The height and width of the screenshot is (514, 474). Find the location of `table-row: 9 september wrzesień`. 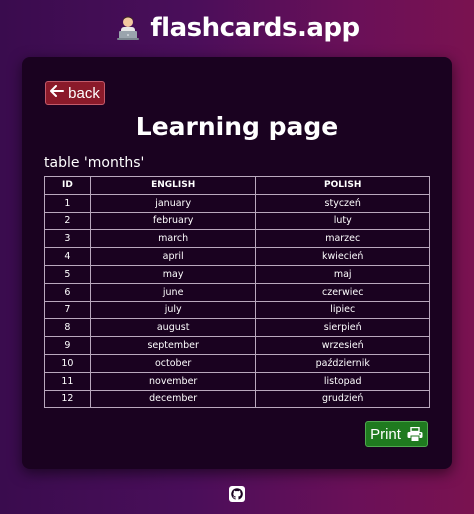

table-row: 9 september wrzesień is located at coordinates (237, 345).